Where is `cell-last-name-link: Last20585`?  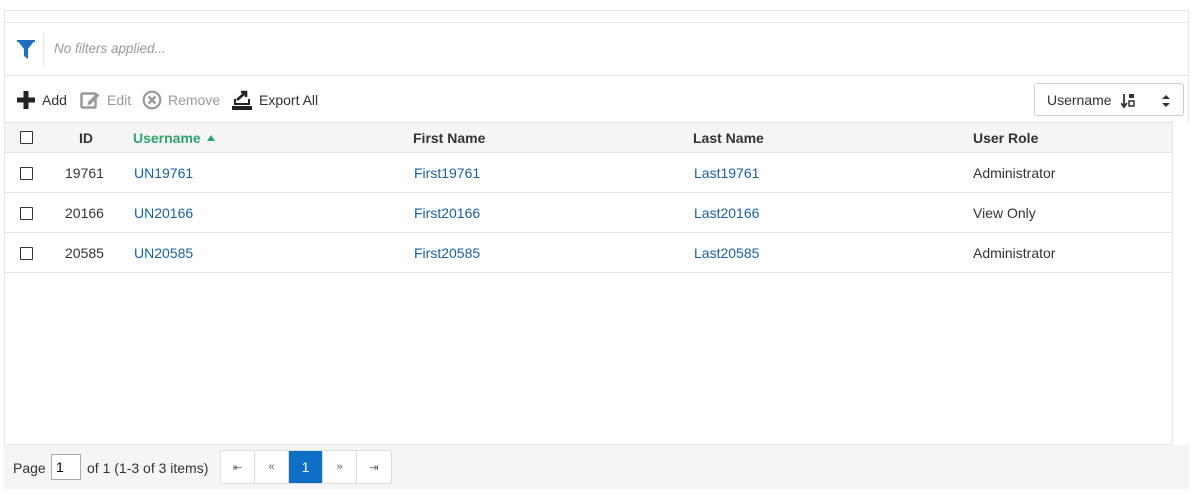 cell-last-name-link: Last20585 is located at coordinates (726, 253).